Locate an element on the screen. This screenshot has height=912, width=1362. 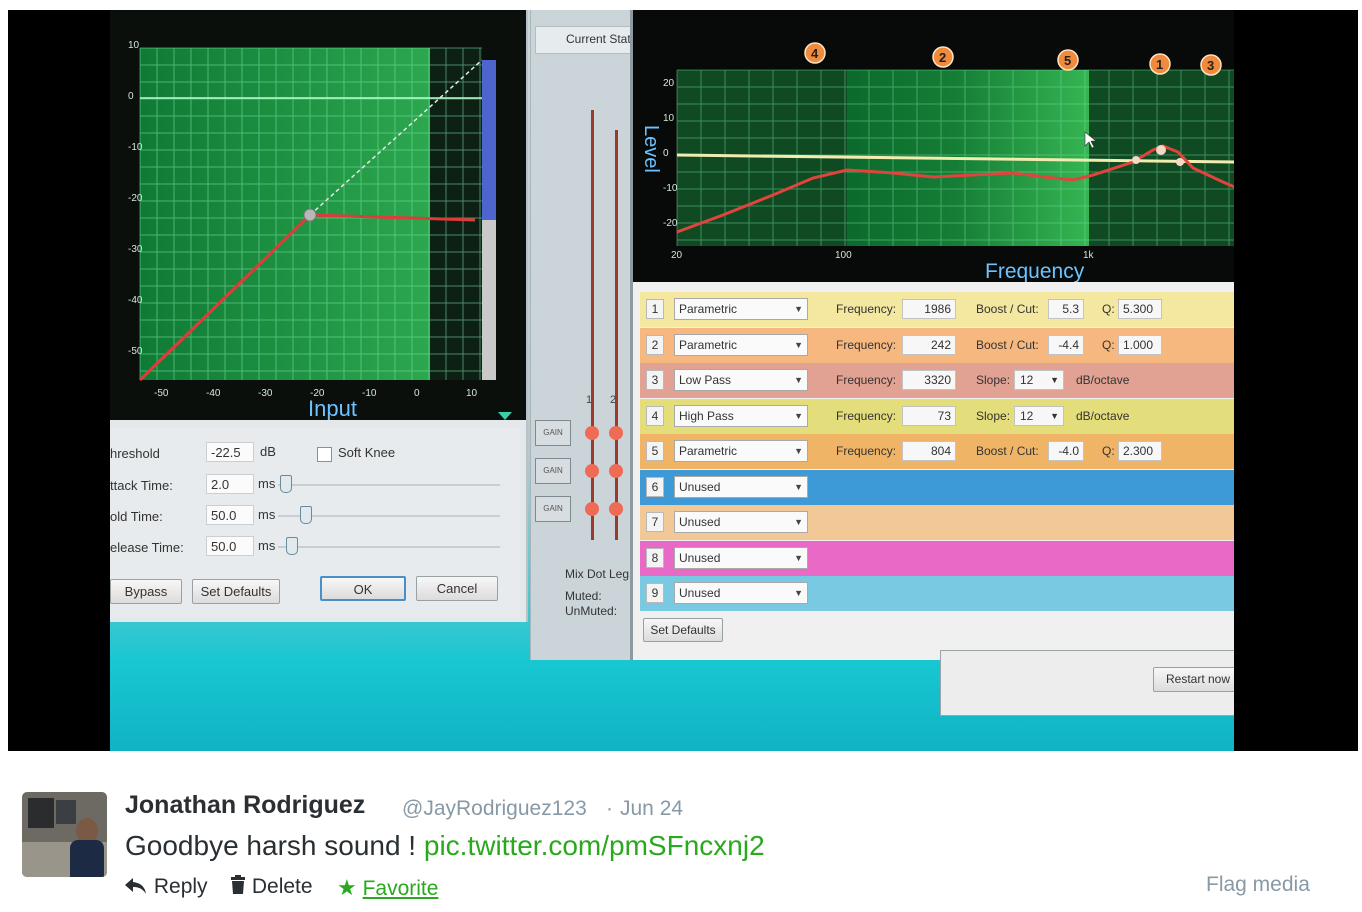
reply-label: Reply is located at coordinates (180, 886).